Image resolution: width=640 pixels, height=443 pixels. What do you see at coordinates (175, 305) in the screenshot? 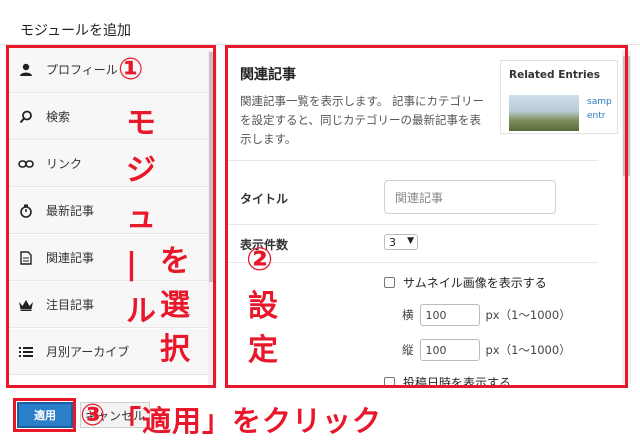
I see `annotation-step1-text-b: を選択` at bounding box center [175, 305].